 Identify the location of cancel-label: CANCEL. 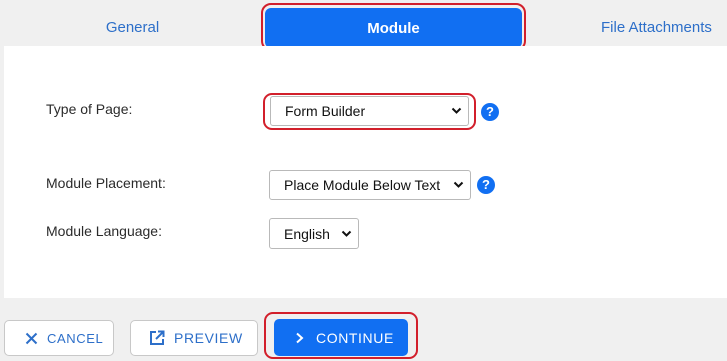
(75, 338).